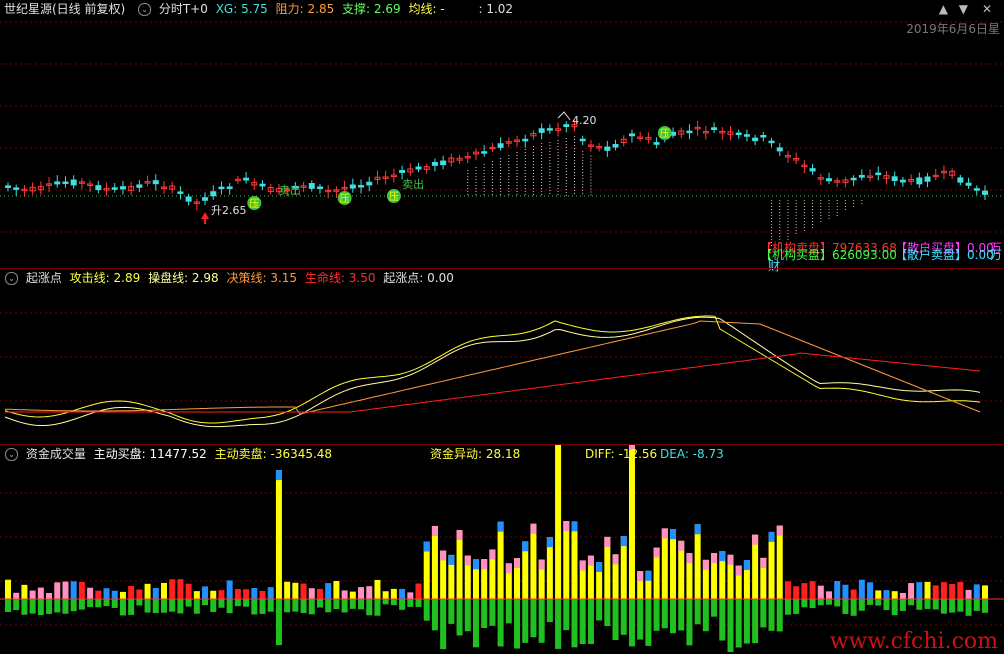 This screenshot has width=1004, height=654. I want to click on stock-name: 世纪星源(日线 前复权), so click(65, 9).